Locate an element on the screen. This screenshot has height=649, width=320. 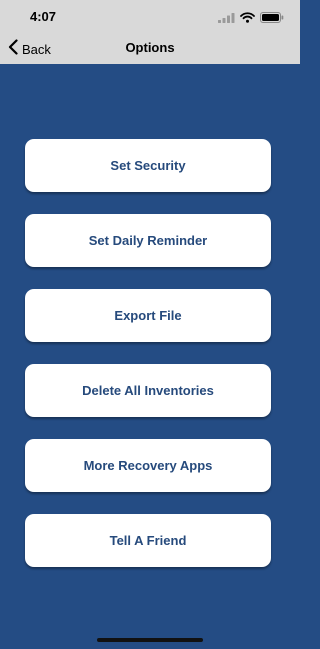
button-label: Export File is located at coordinates (148, 315).